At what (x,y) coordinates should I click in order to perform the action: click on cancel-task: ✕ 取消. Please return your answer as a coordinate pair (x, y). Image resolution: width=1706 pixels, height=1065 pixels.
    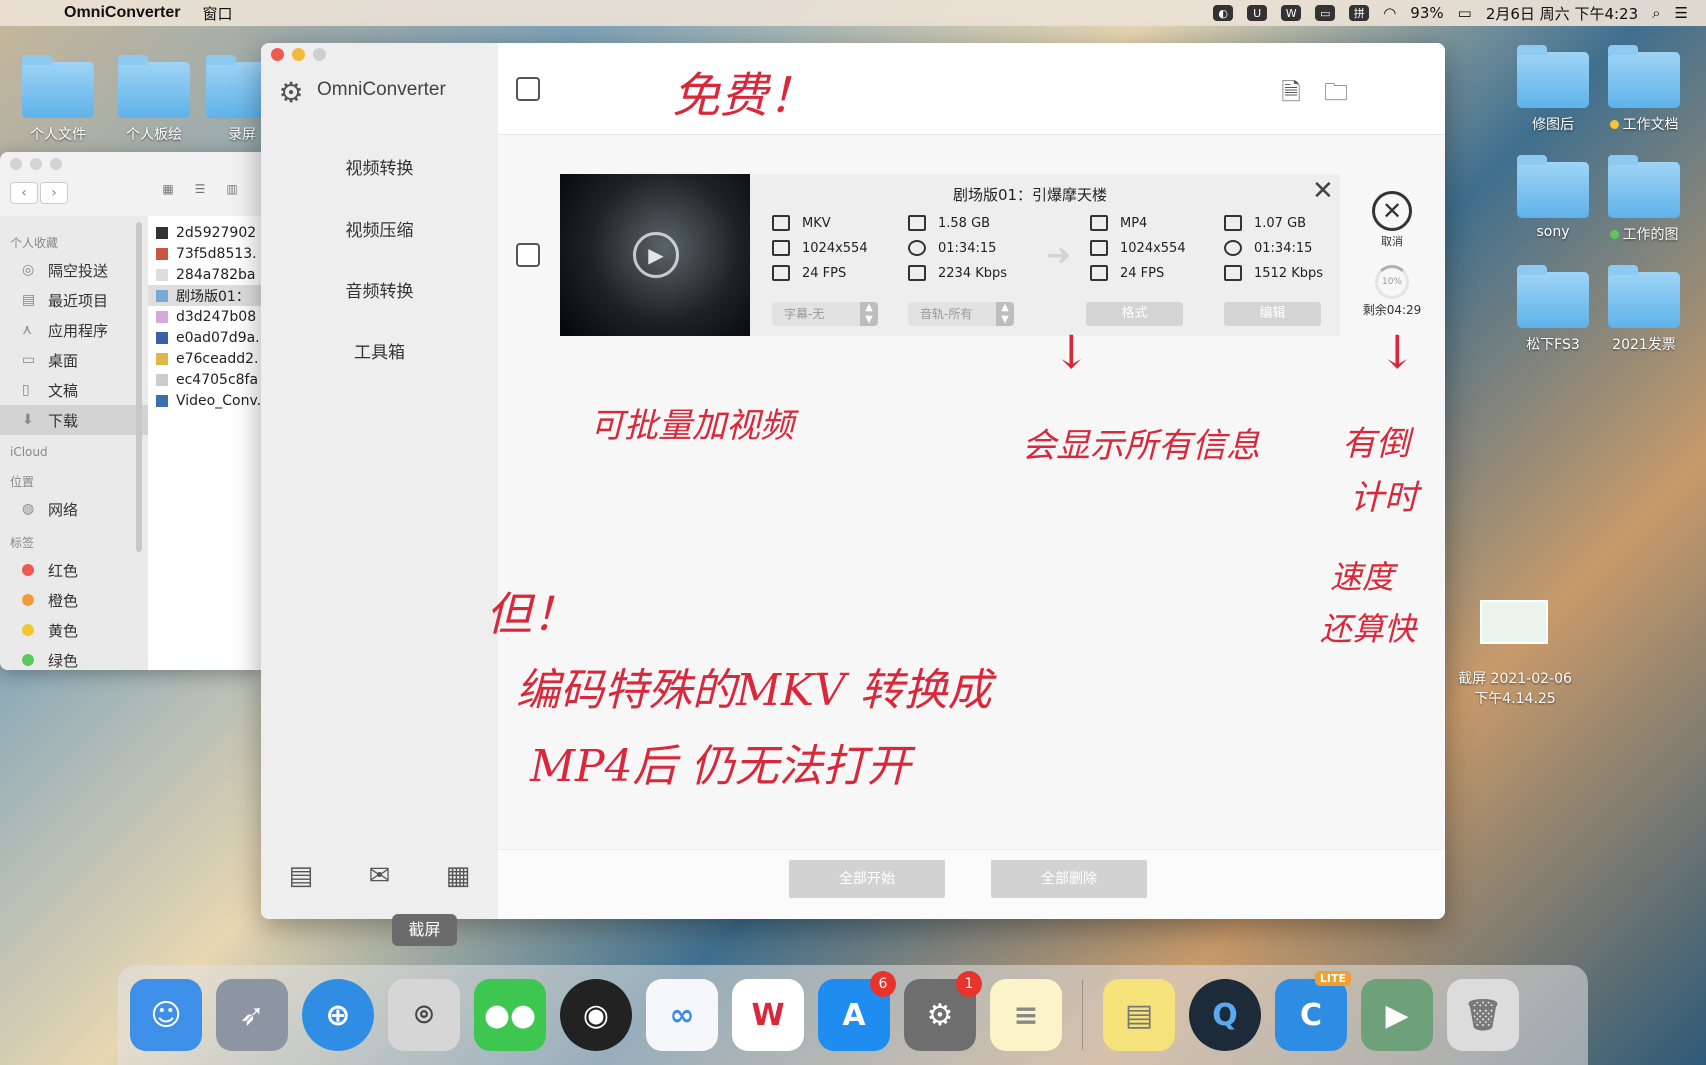
    Looking at the image, I should click on (1392, 220).